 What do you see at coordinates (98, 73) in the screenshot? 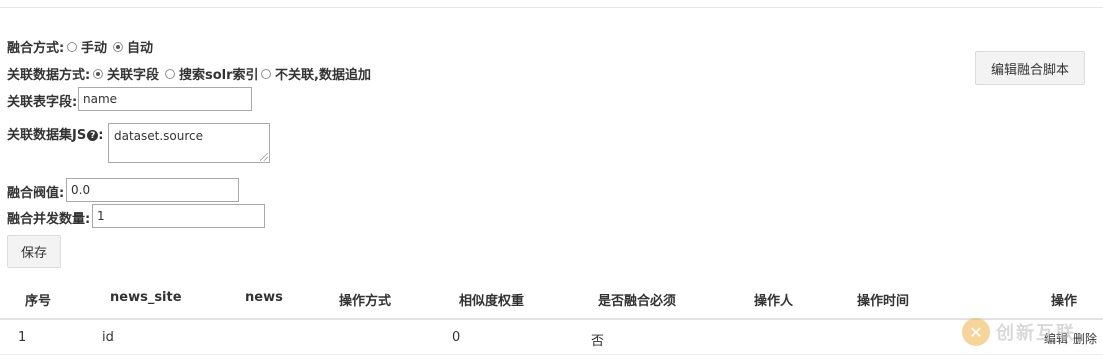
I see `assoc-mode-field-radio` at bounding box center [98, 73].